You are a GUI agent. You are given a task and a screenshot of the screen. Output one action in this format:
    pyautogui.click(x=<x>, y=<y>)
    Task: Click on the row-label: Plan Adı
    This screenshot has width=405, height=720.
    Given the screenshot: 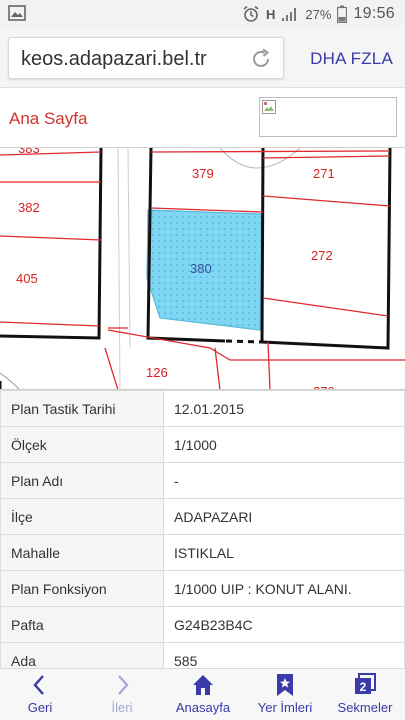 What is the action you would take?
    pyautogui.click(x=82, y=480)
    